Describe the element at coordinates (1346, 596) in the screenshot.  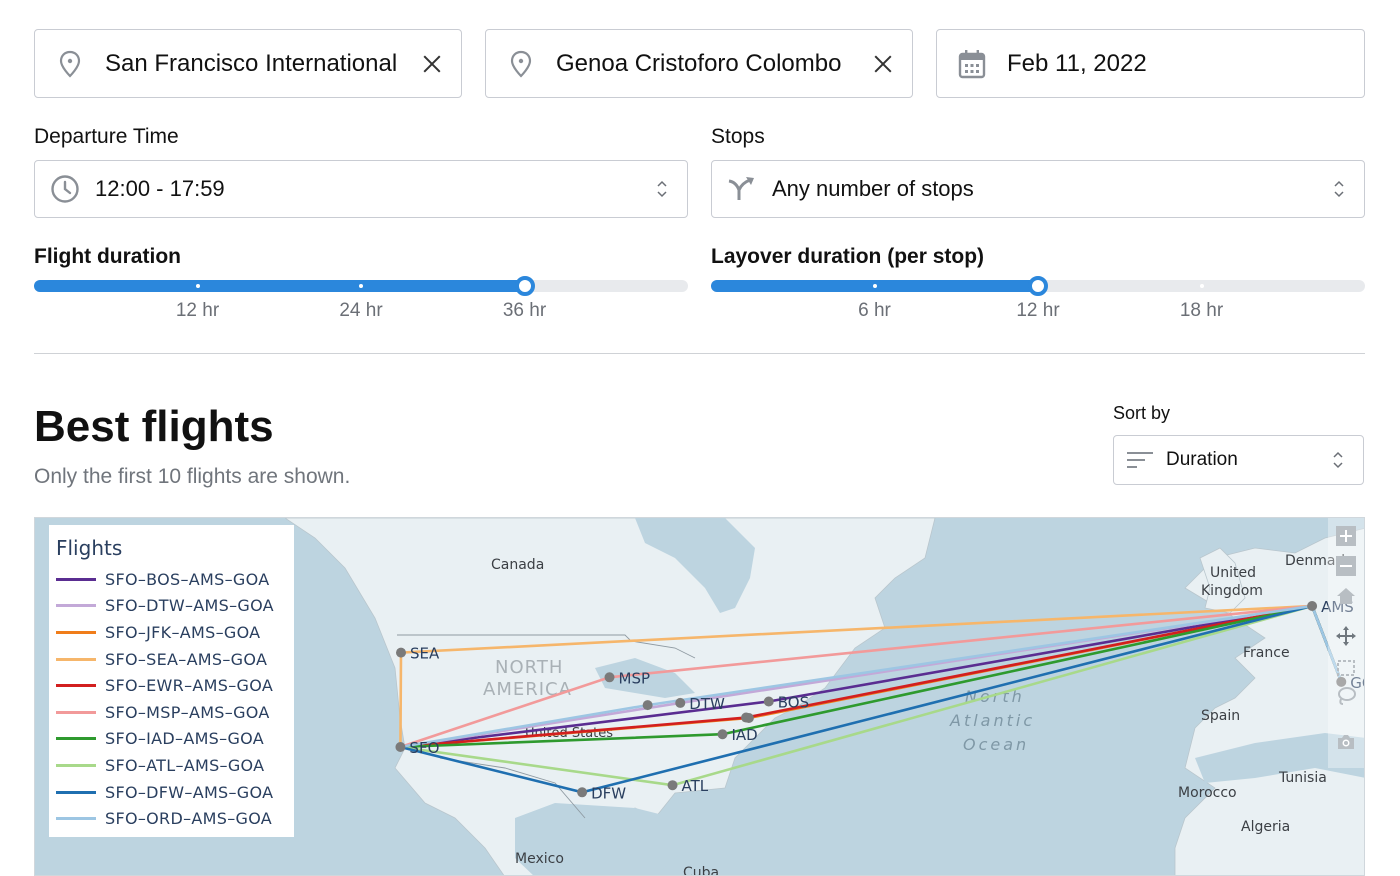
I see `home-icon` at that location.